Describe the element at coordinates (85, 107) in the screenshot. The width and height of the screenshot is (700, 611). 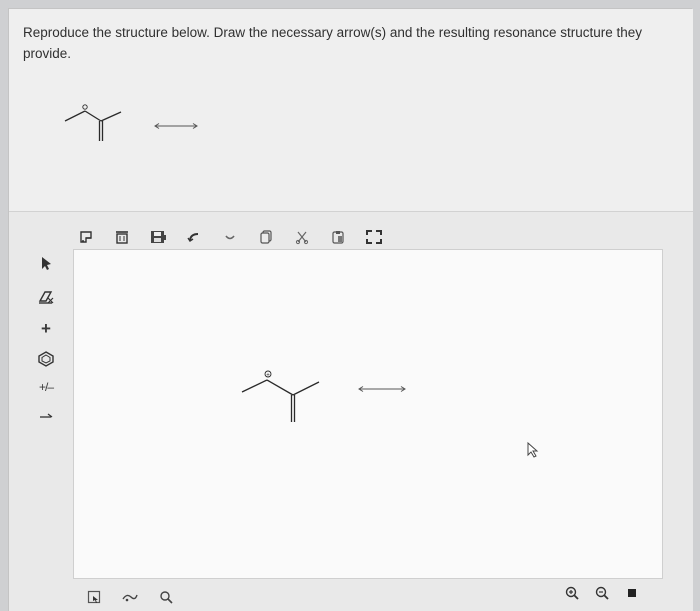
I see `charge-circle` at that location.